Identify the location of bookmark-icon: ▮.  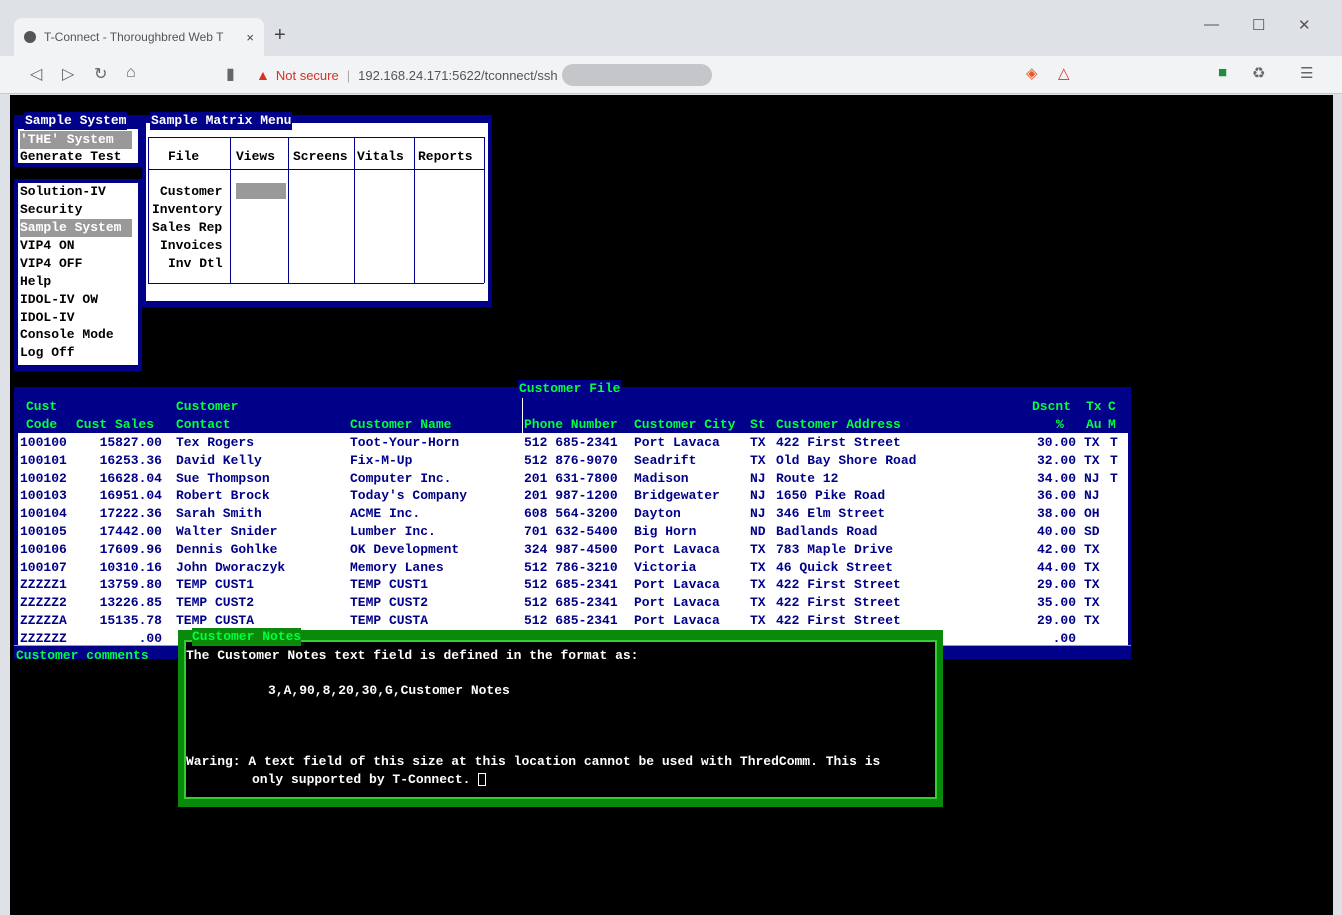
(230, 74).